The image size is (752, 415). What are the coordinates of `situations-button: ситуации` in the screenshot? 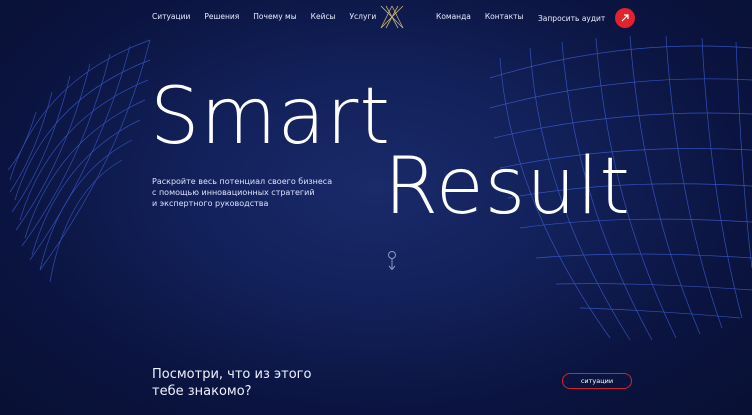 It's located at (597, 381).